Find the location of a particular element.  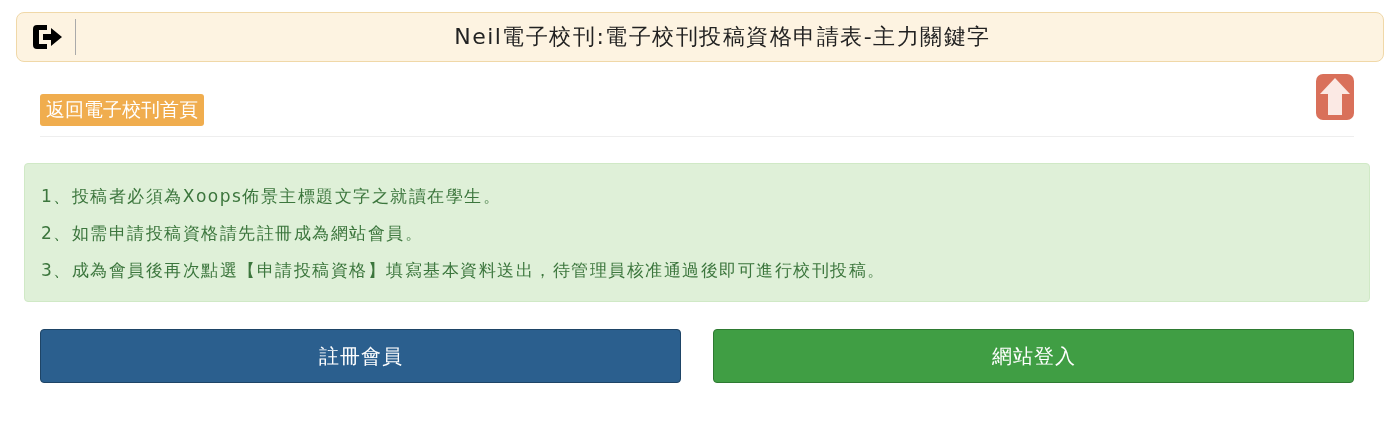

back-home-link: 返回電子校刊首頁 is located at coordinates (122, 110).